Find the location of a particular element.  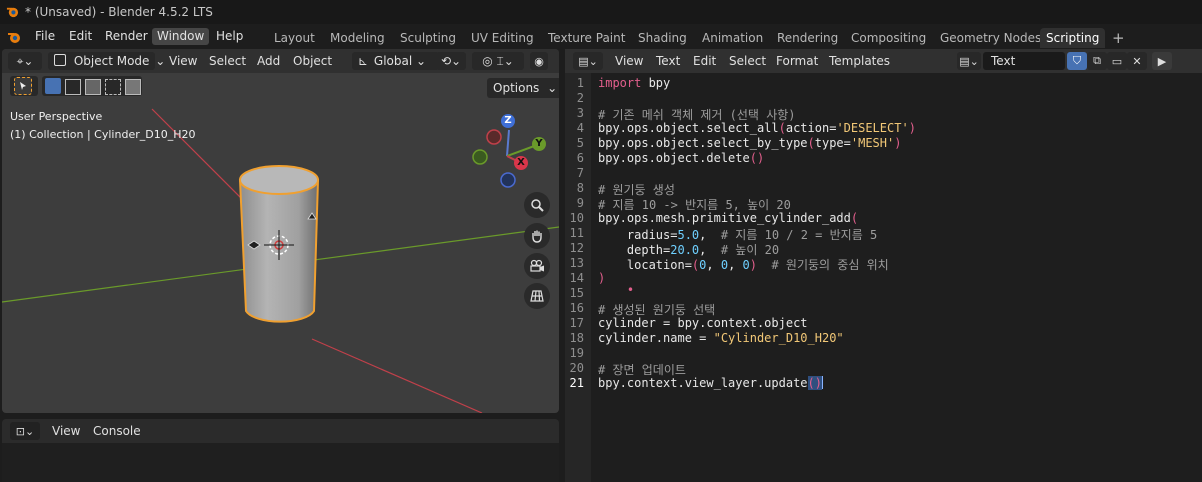

editor-menu-view: View is located at coordinates (629, 61).